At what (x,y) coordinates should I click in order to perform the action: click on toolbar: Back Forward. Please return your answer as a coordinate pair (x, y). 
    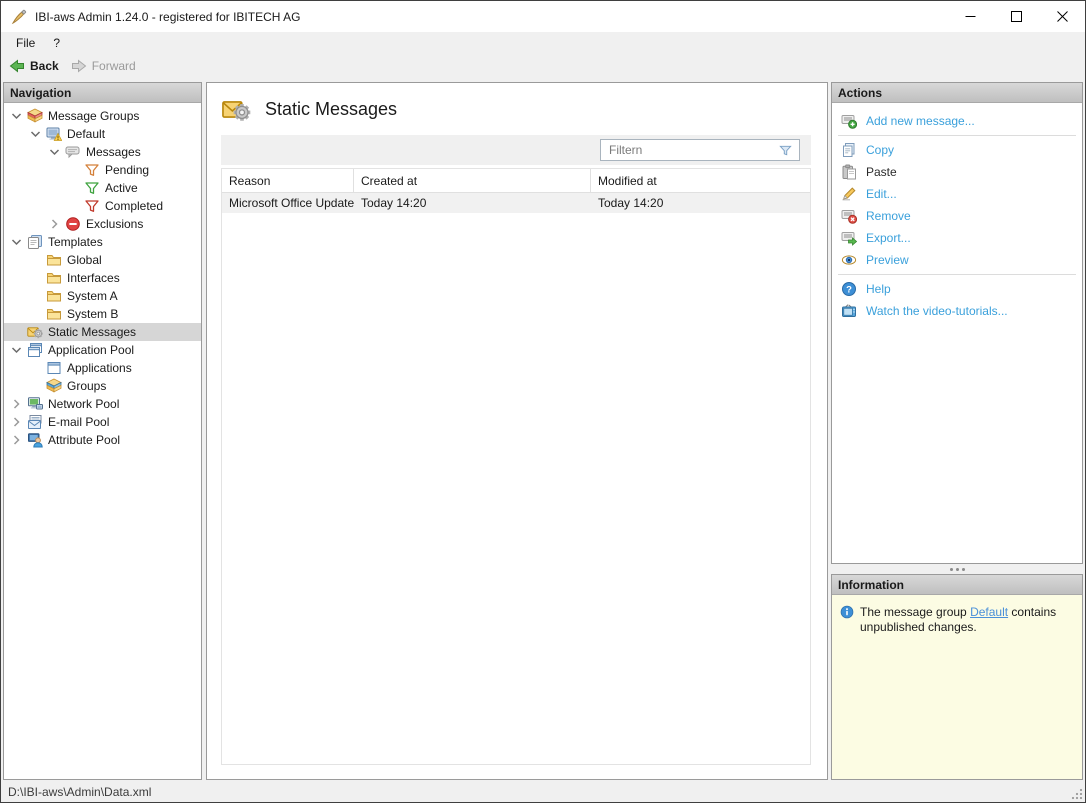
    Looking at the image, I should click on (543, 65).